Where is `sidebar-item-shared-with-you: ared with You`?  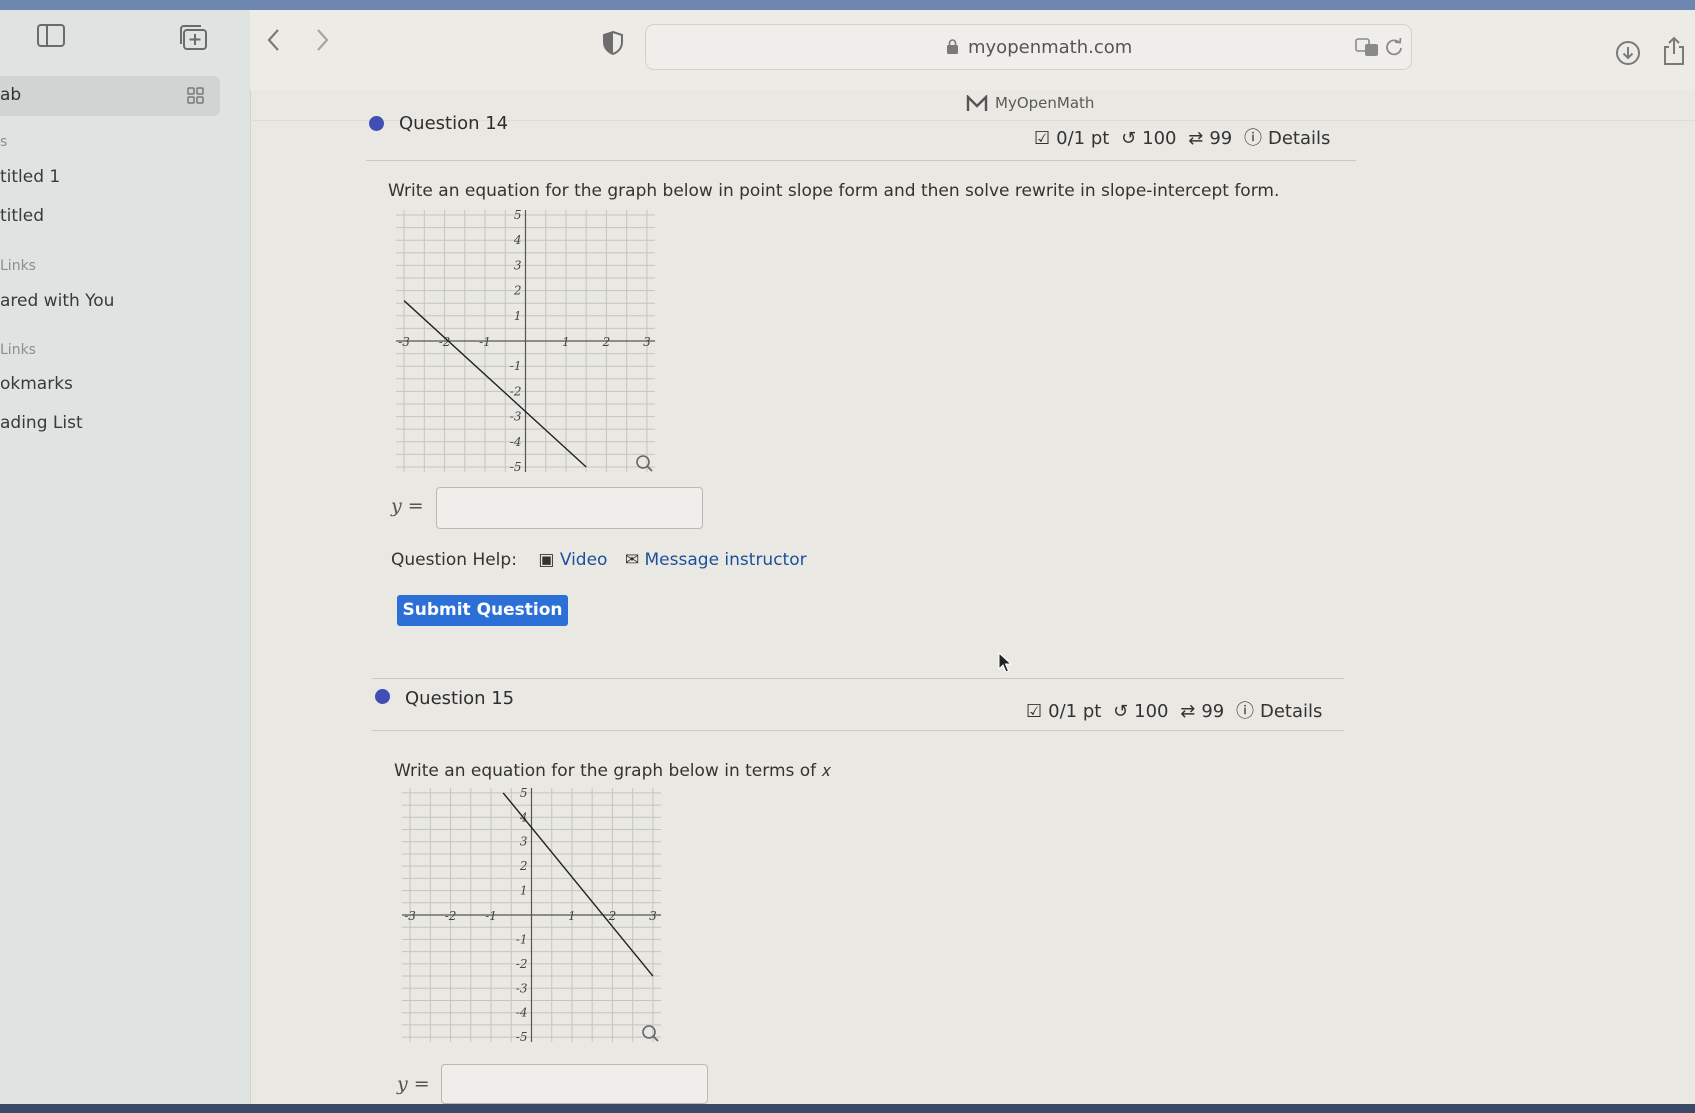
sidebar-item-shared-with-you: ared with You is located at coordinates (57, 301).